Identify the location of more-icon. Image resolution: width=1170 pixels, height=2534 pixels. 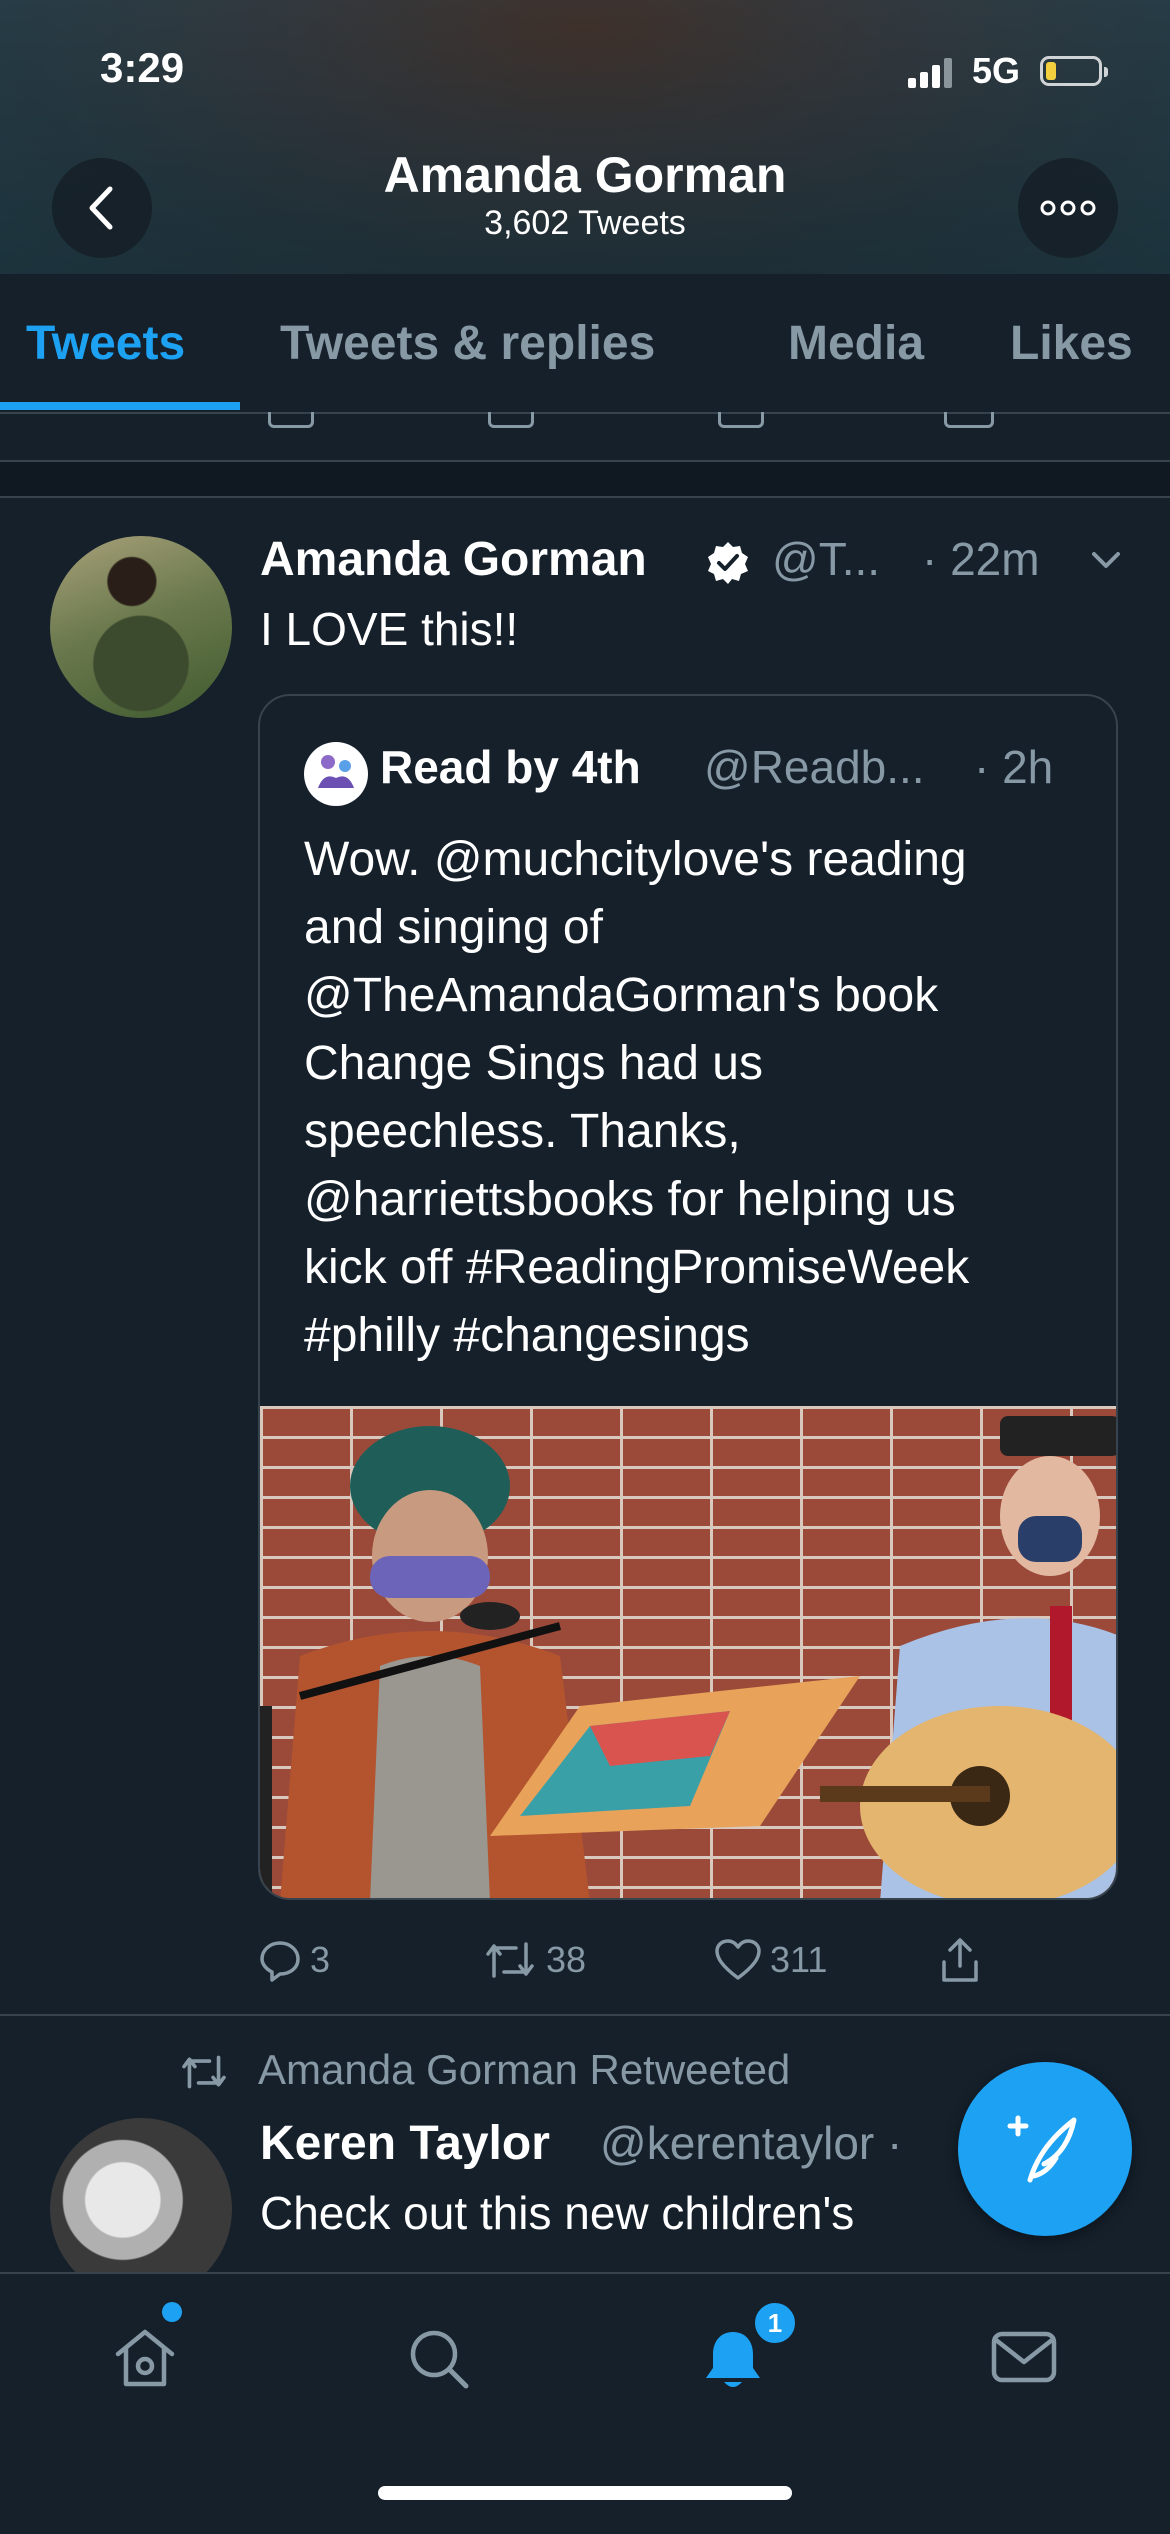
(1068, 208).